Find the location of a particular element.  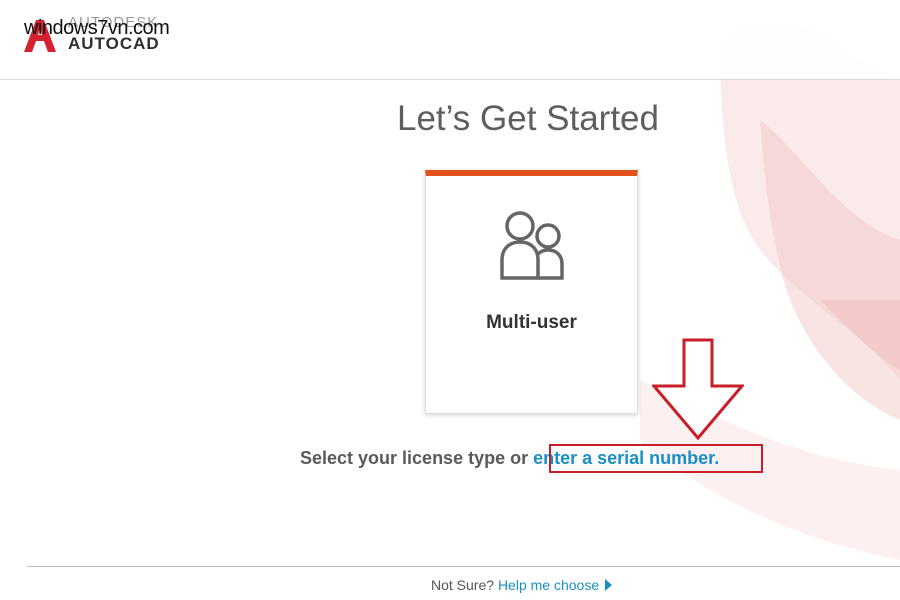

footer-question: Not Sure? is located at coordinates (464, 585).